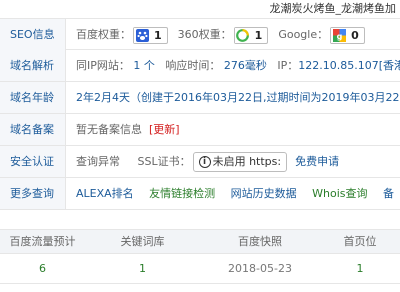 This screenshot has height=292, width=400. I want to click on ssl-status-box: i 未启用 https:, so click(240, 162).